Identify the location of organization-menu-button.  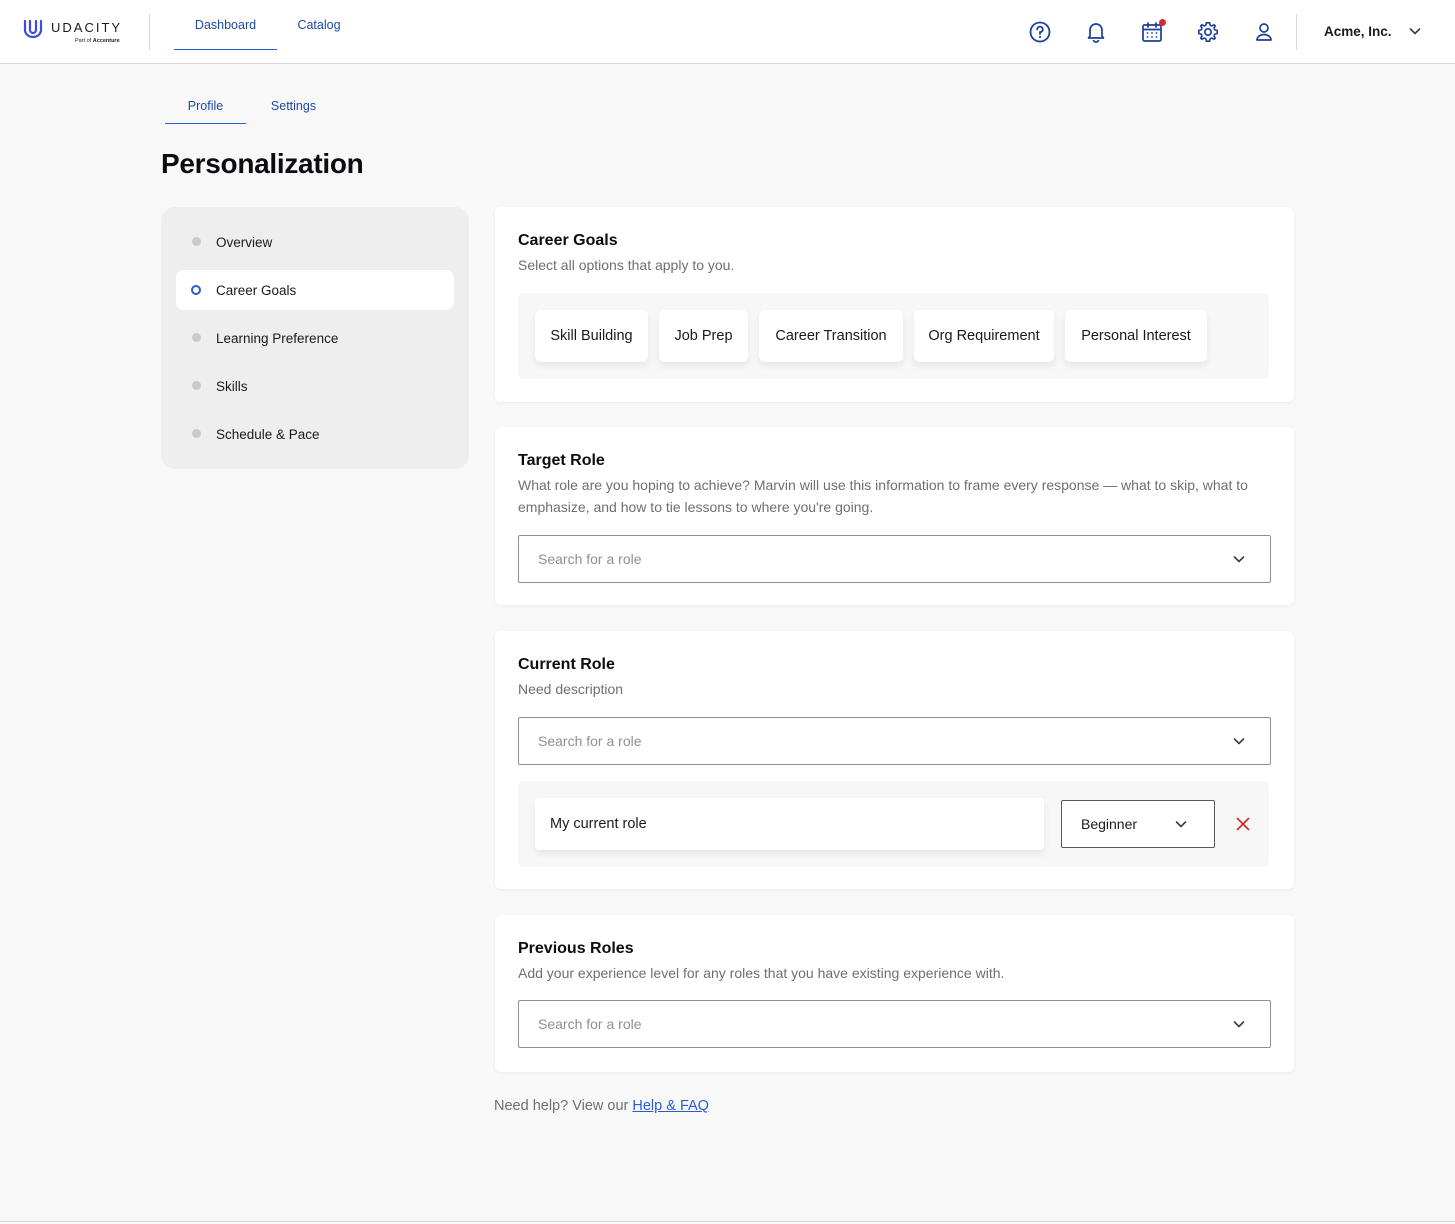
(1415, 33).